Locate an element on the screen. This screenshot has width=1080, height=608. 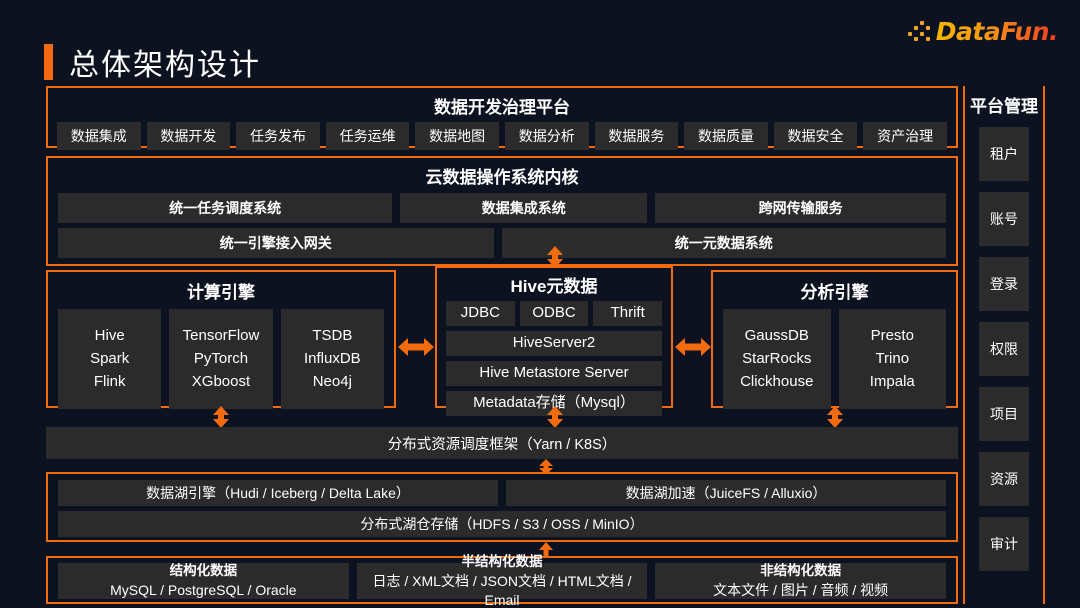
panel-compute-engine-title: 计算引擎 is located at coordinates (221, 292).